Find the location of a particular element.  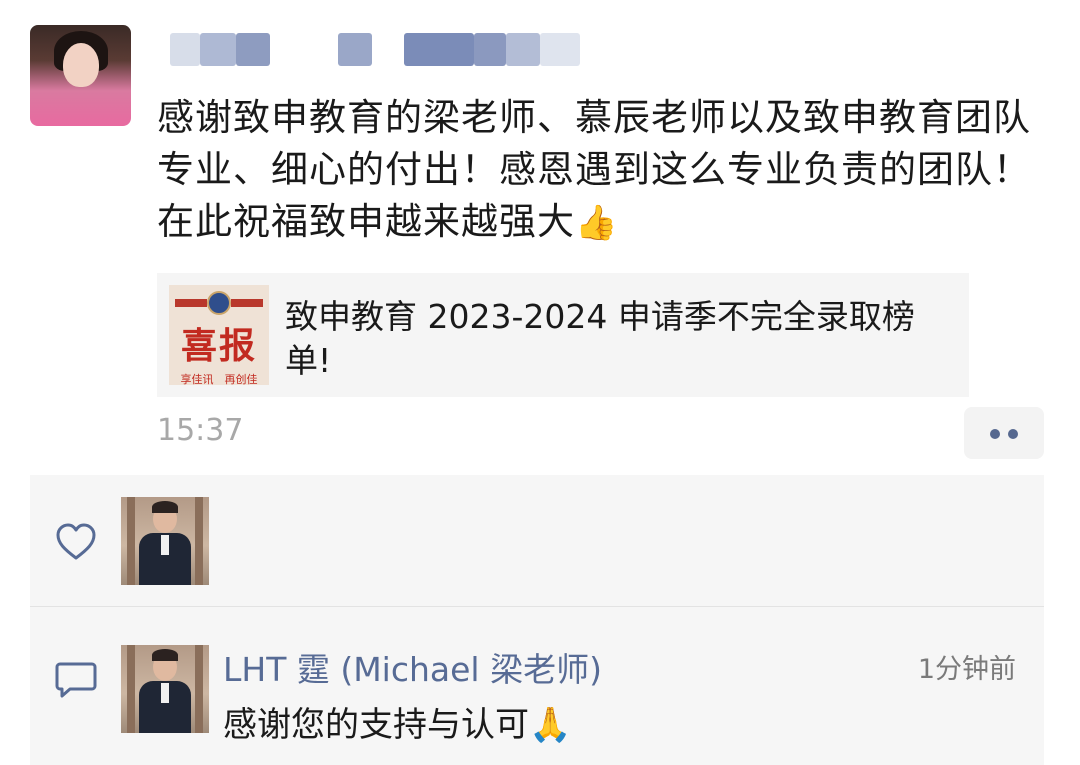

shared-link-card: 喜报 享佳讯 再创佳 致申教育 2023-2024 申请季不完全录取榜单! is located at coordinates (563, 335).